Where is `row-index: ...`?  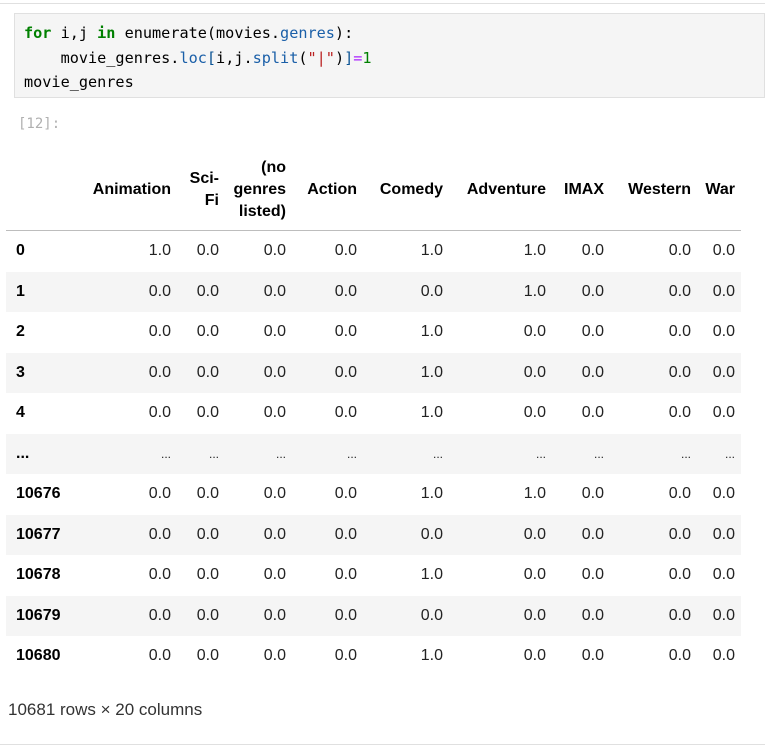
row-index: ... is located at coordinates (23, 453).